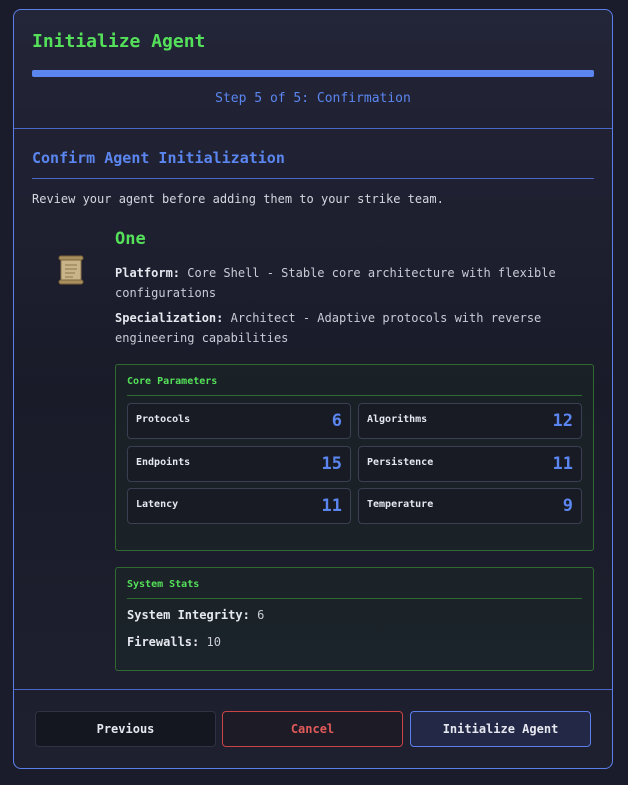 Image resolution: width=628 pixels, height=785 pixels. Describe the element at coordinates (239, 421) in the screenshot. I see `param-protocols: Protocols 6` at that location.